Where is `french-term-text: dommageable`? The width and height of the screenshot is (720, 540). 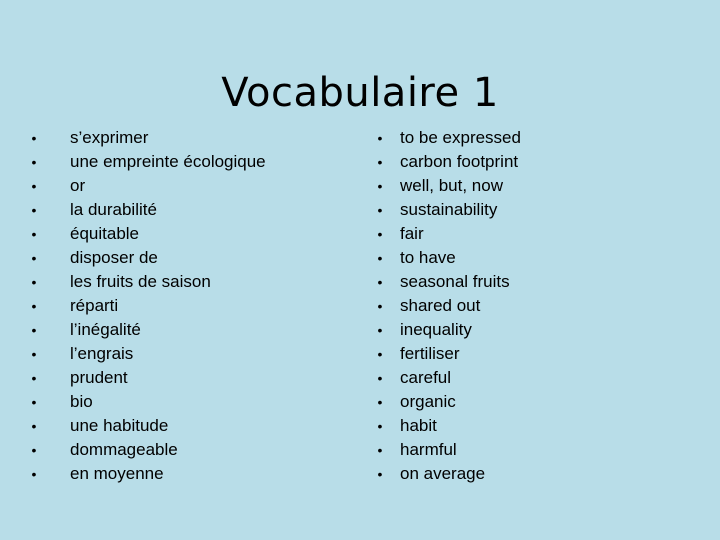
french-term-text: dommageable is located at coordinates (124, 449).